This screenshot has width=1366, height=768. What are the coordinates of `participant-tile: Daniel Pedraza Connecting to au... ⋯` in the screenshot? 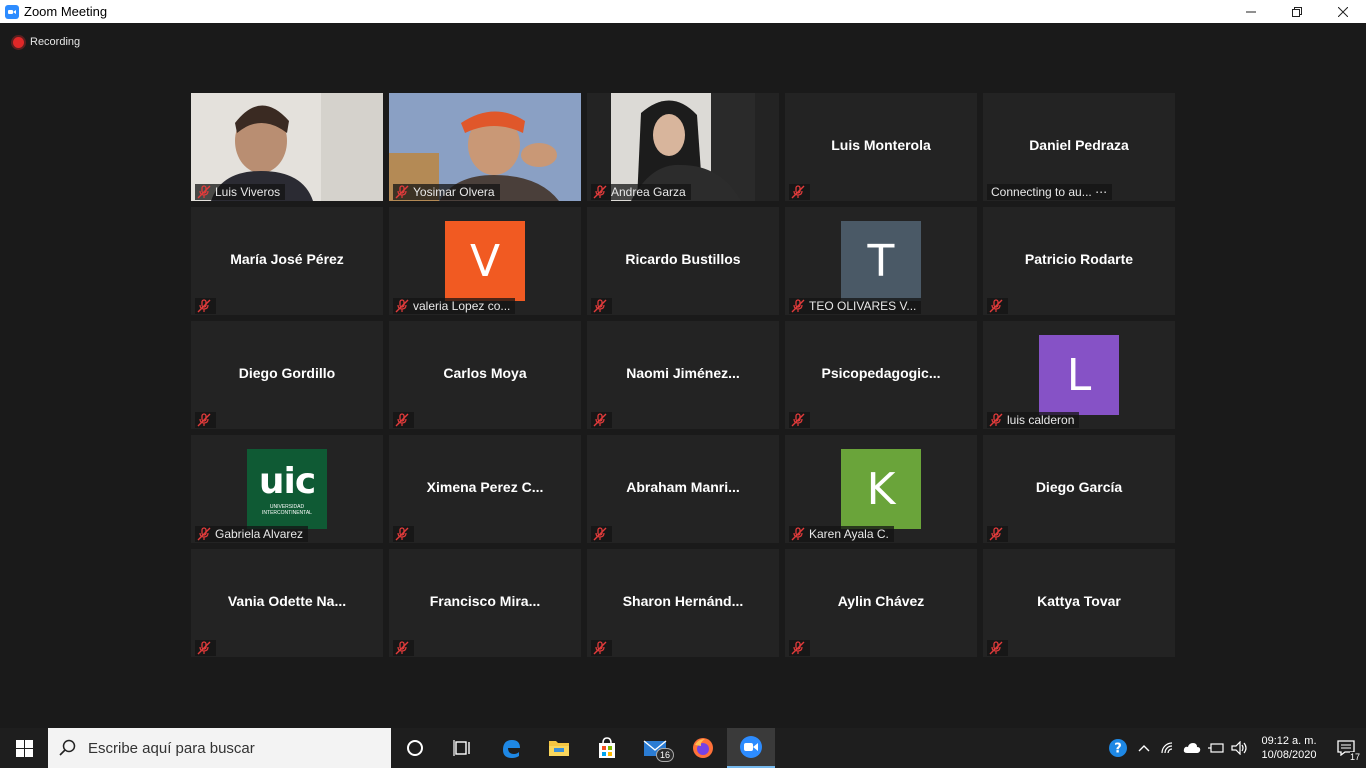 It's located at (1079, 147).